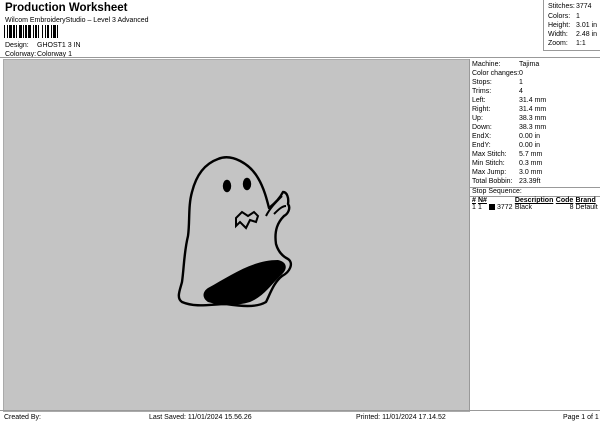 The image size is (600, 424). Describe the element at coordinates (497, 191) in the screenshot. I see `stop-sequence-heading: Stop Sequence:` at that location.